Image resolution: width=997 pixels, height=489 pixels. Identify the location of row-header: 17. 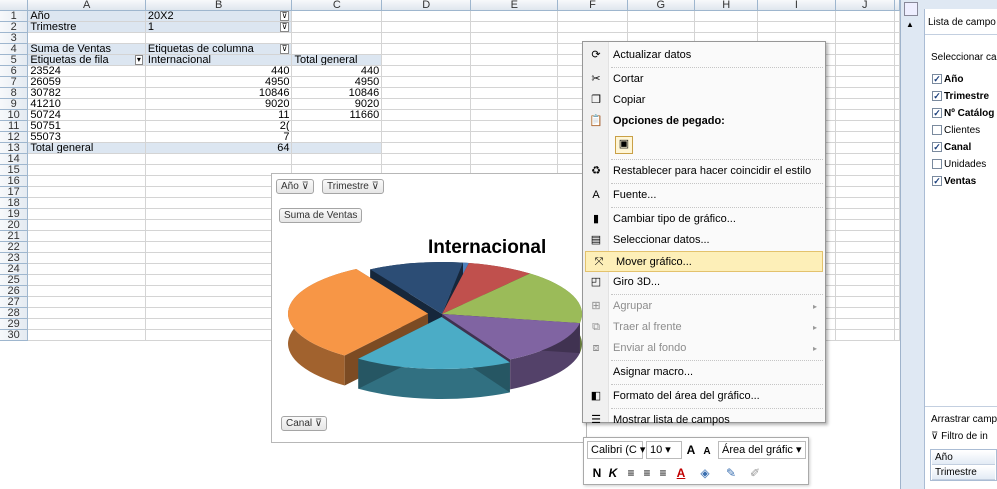
(14, 192).